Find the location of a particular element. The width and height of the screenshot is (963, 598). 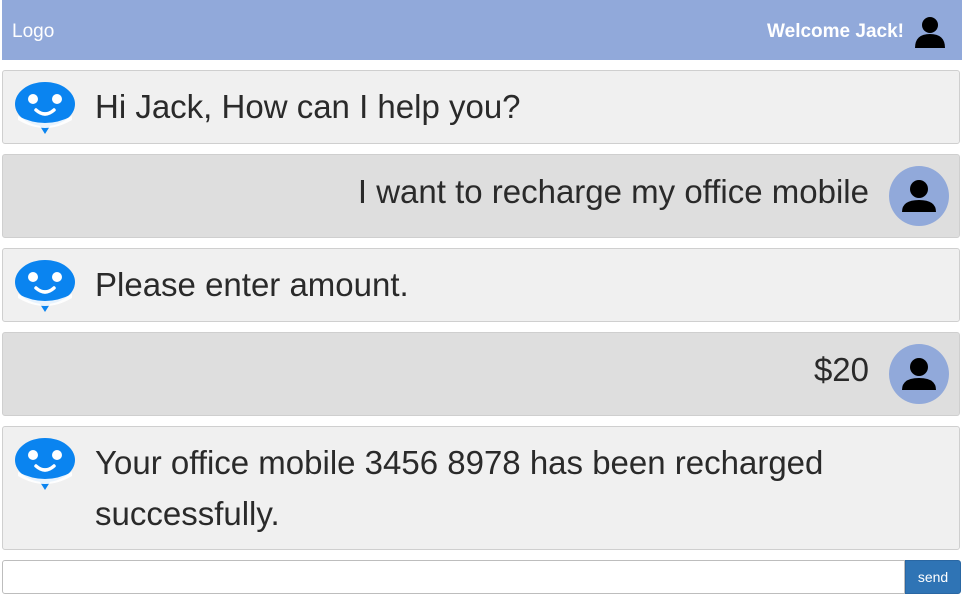

message-composer: send is located at coordinates (481, 577).